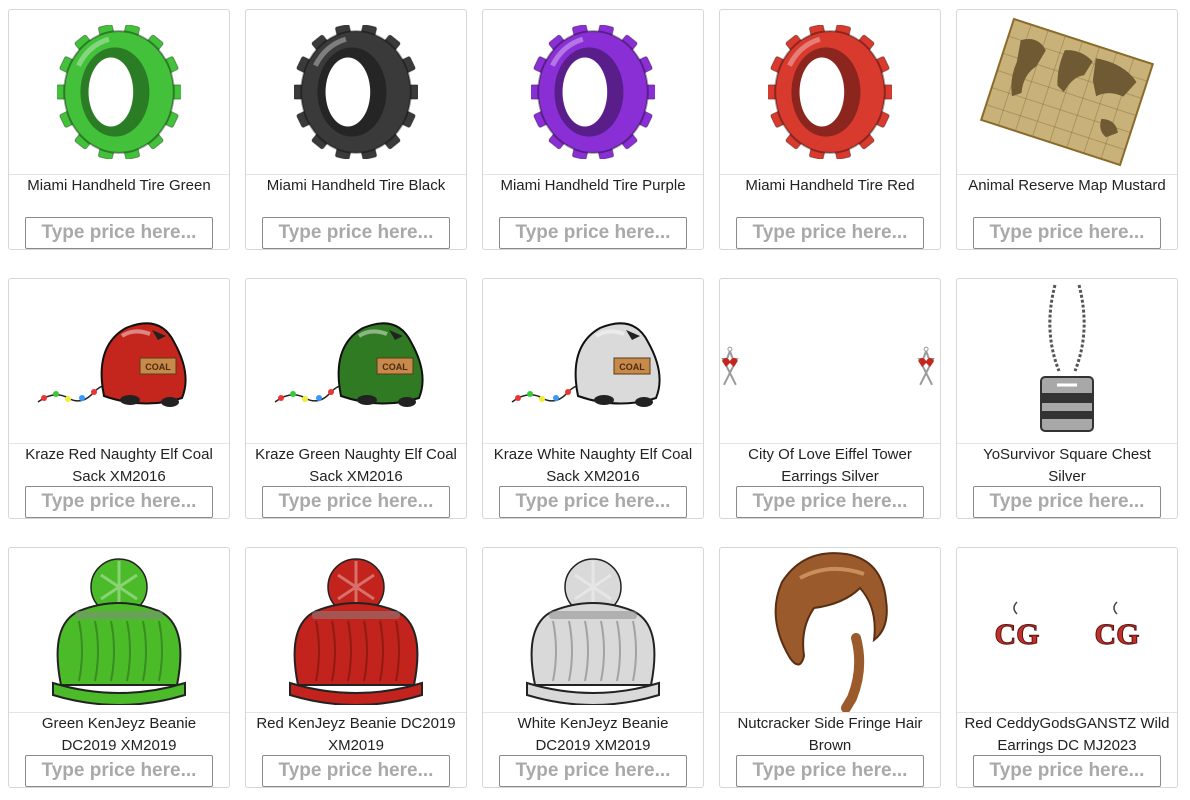 This screenshot has width=1190, height=800. I want to click on map-icon, so click(1067, 92).